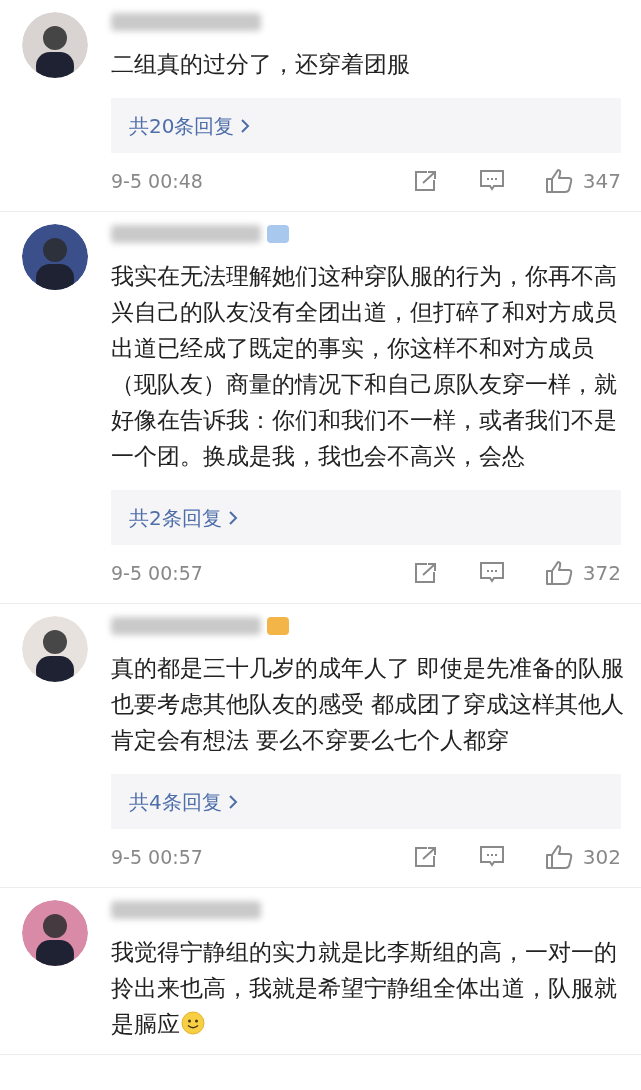  Describe the element at coordinates (601, 857) in the screenshot. I see `like-count: 302` at that location.